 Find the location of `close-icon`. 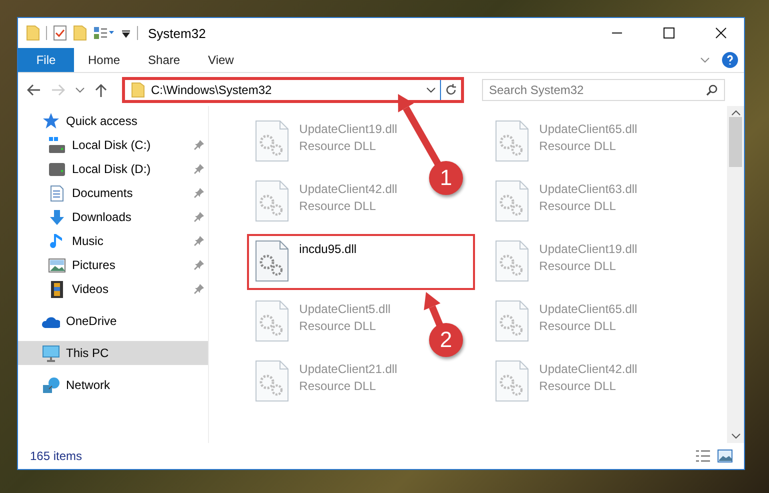

close-icon is located at coordinates (721, 33).